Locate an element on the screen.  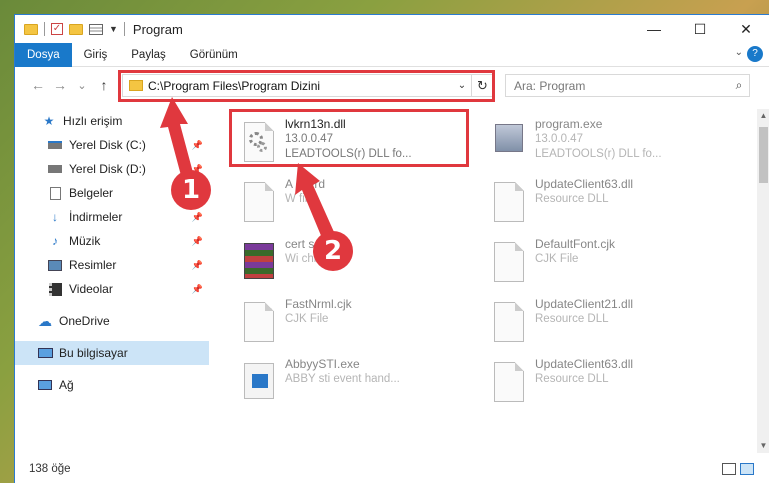
arrow-2-icon is located at coordinates (314, 200).